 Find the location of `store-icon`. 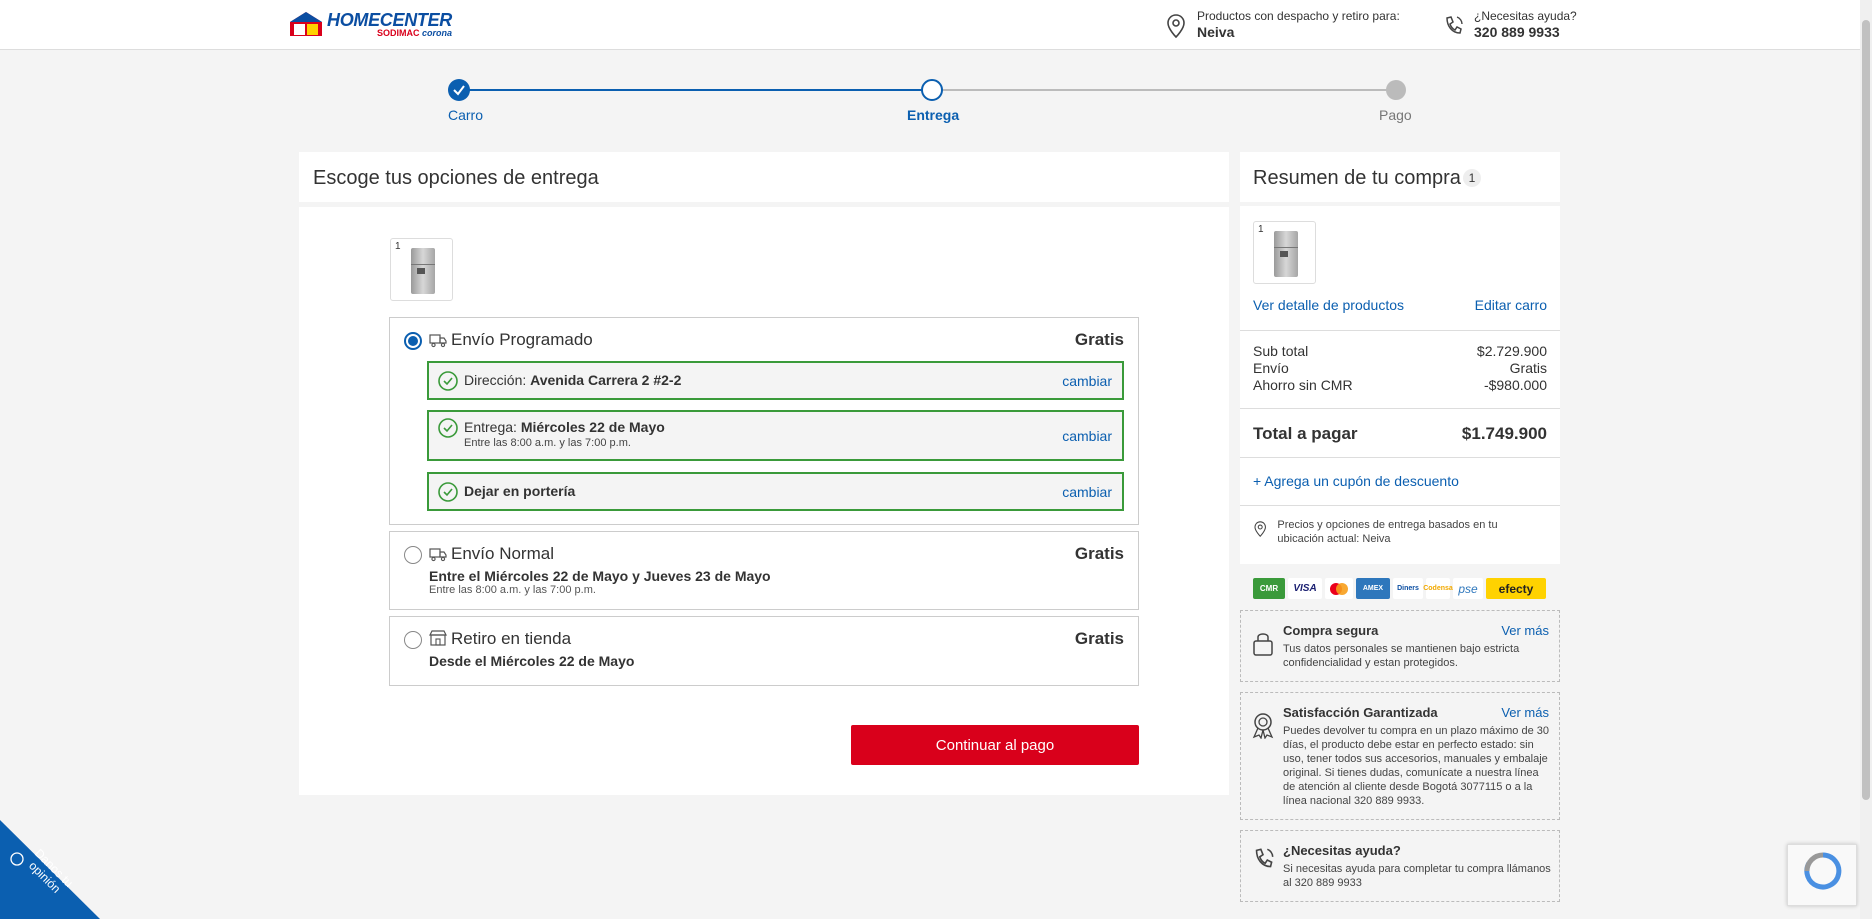

store-icon is located at coordinates (438, 638).